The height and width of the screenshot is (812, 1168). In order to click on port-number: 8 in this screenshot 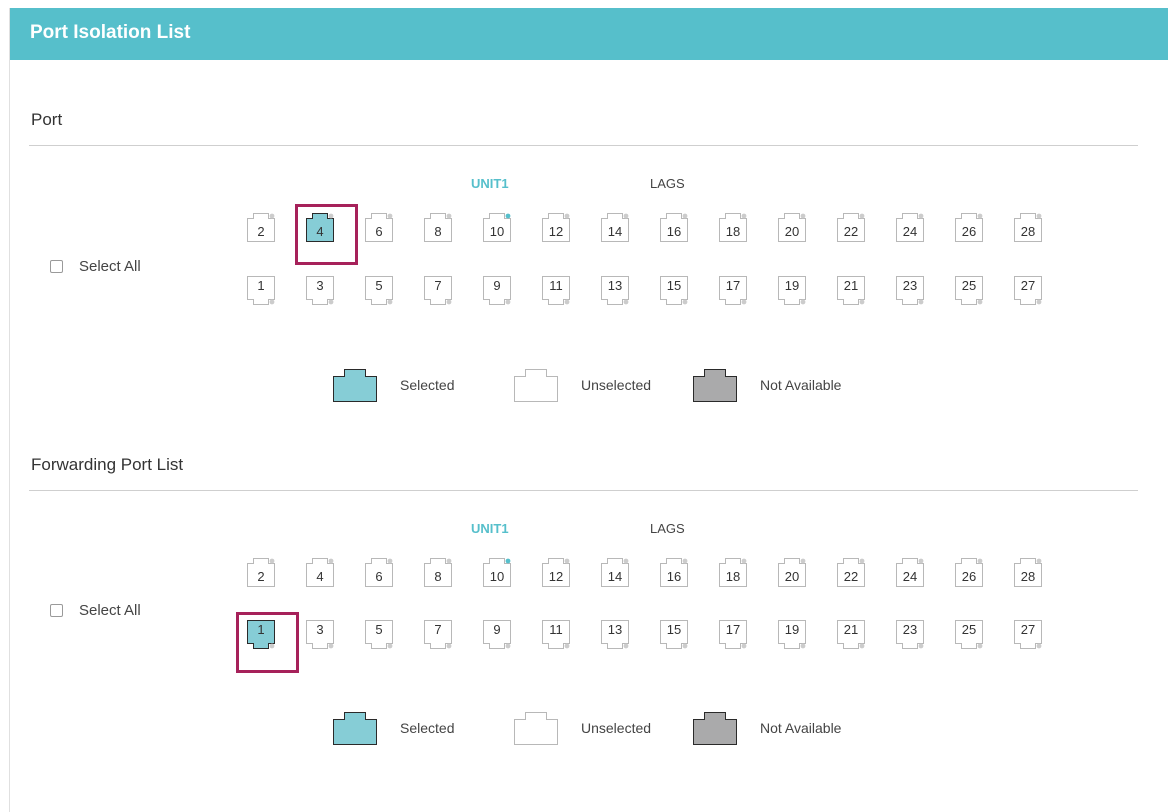, I will do `click(438, 576)`.